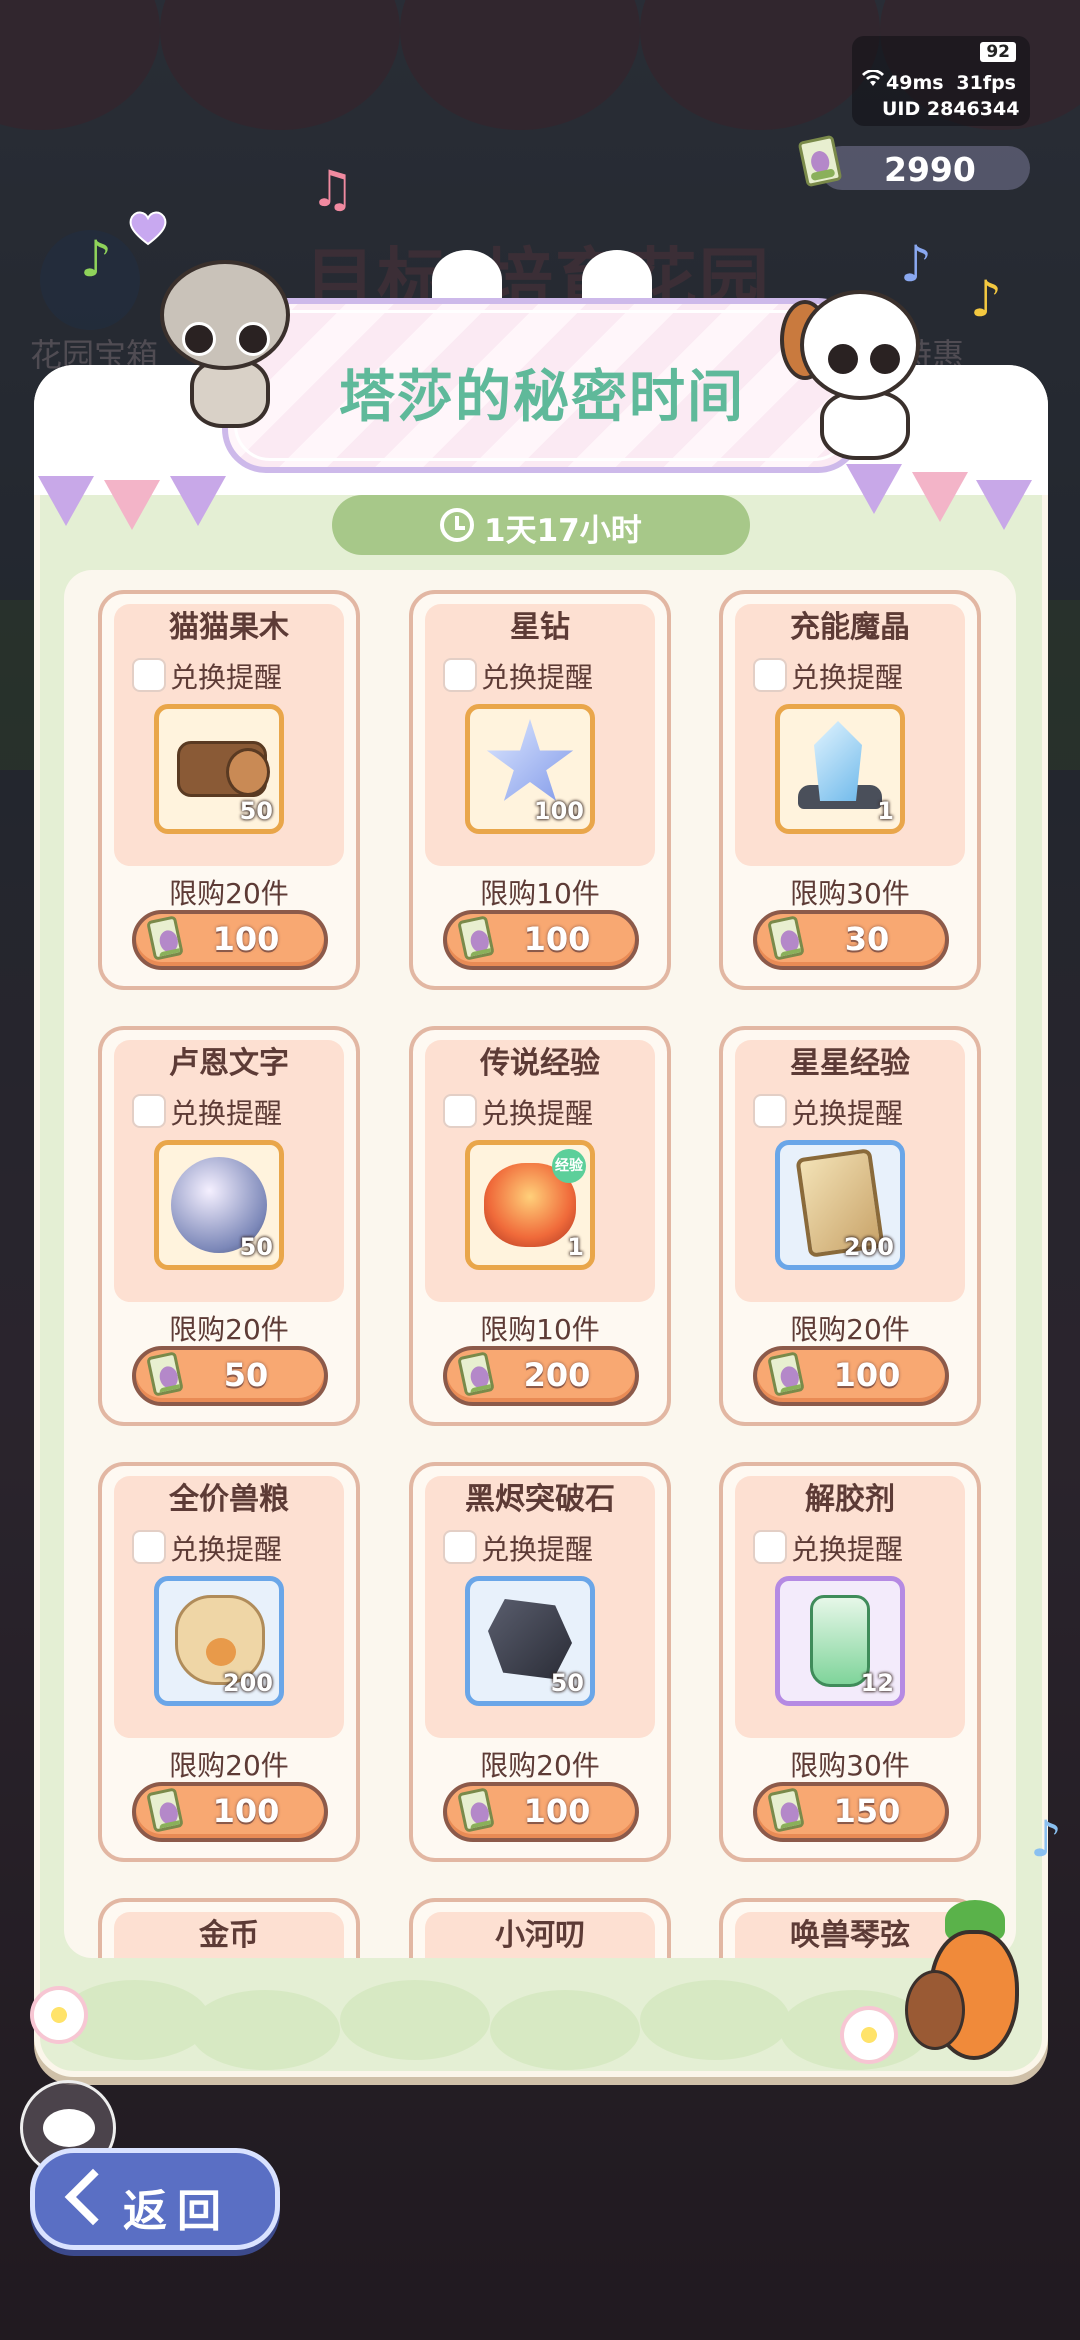 This screenshot has height=2340, width=1080. I want to click on battery-indicator: 92, so click(998, 52).